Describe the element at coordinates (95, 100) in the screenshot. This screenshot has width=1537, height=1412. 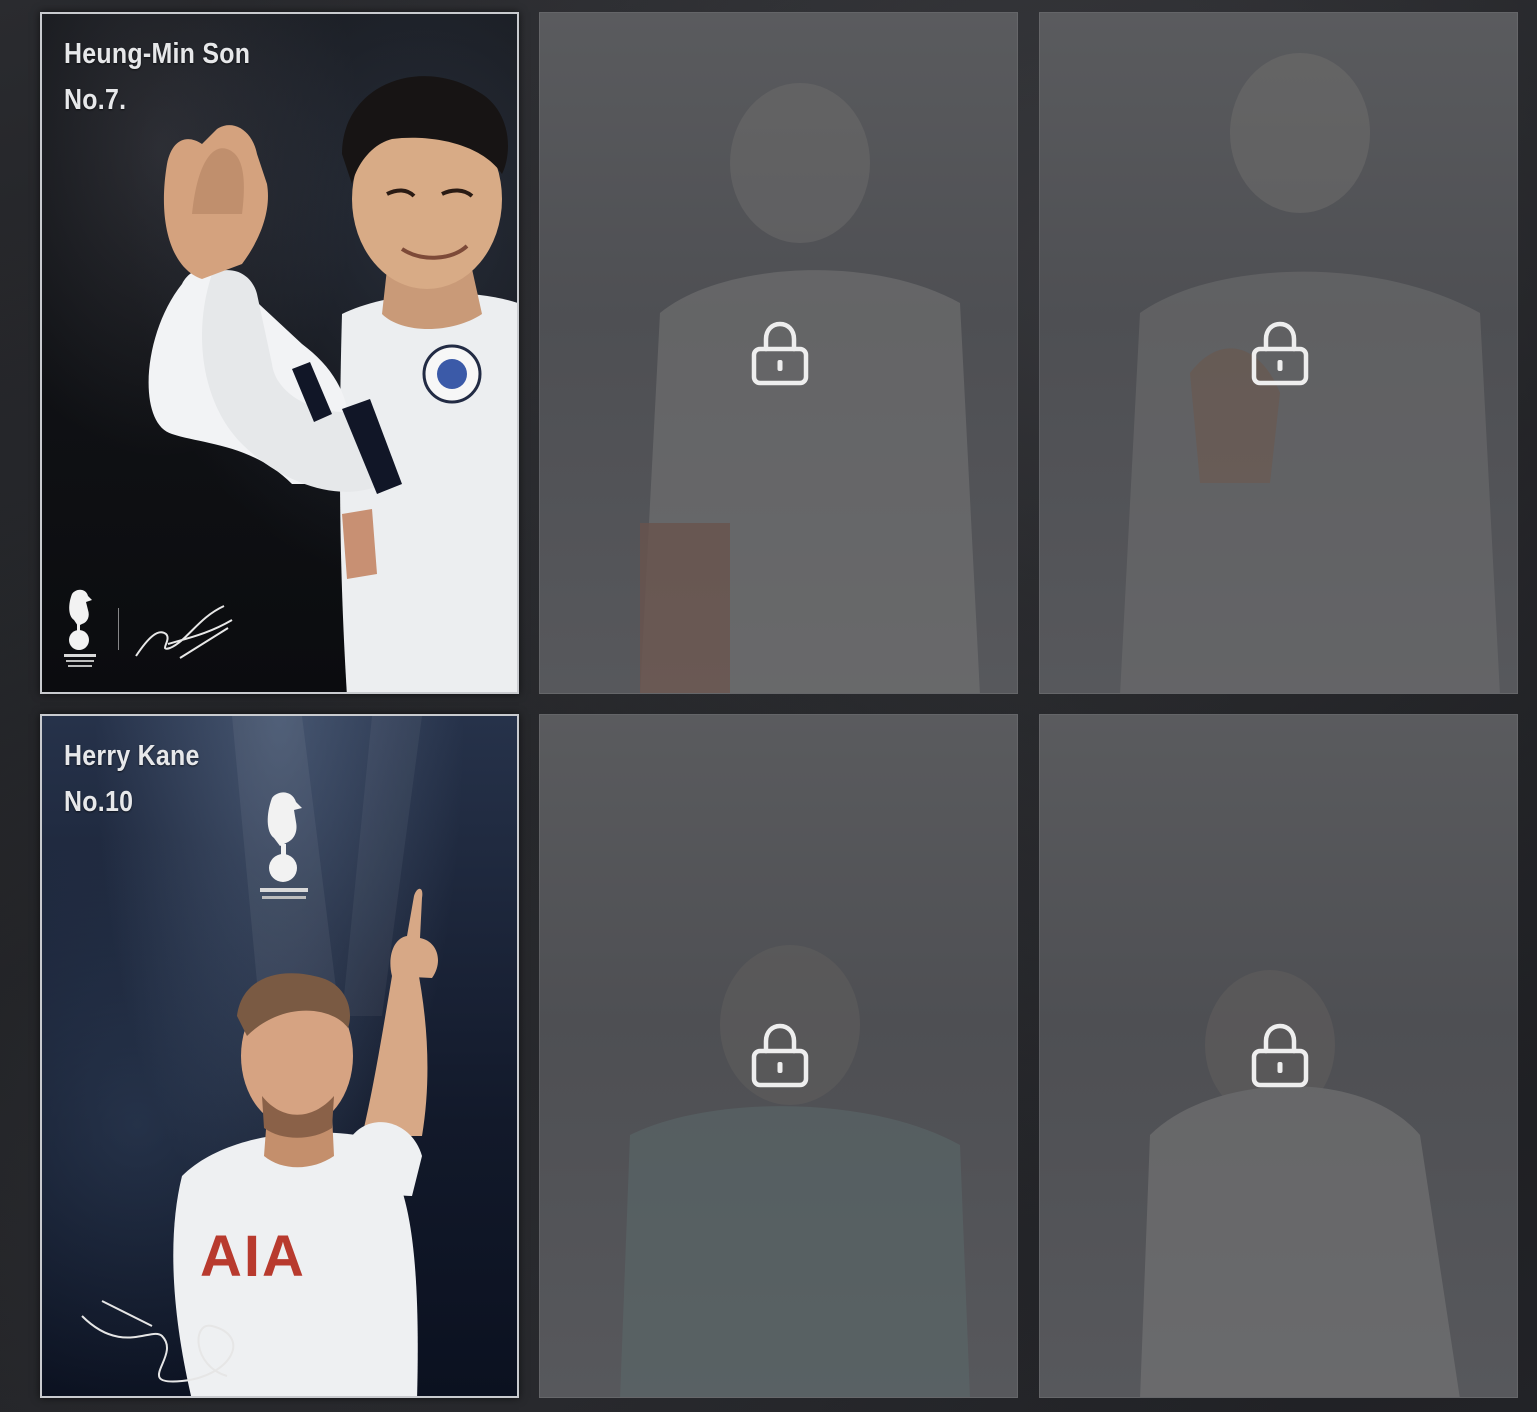
I see `player-number: No.7.` at that location.